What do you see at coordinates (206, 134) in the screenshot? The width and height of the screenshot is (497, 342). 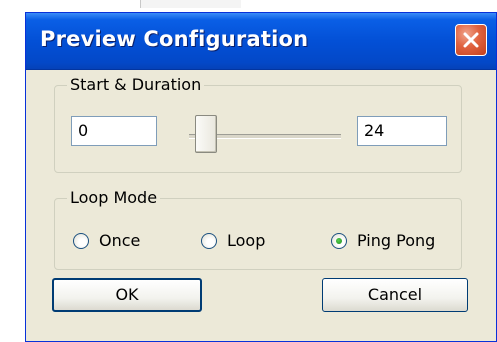 I see `slider-thumb` at bounding box center [206, 134].